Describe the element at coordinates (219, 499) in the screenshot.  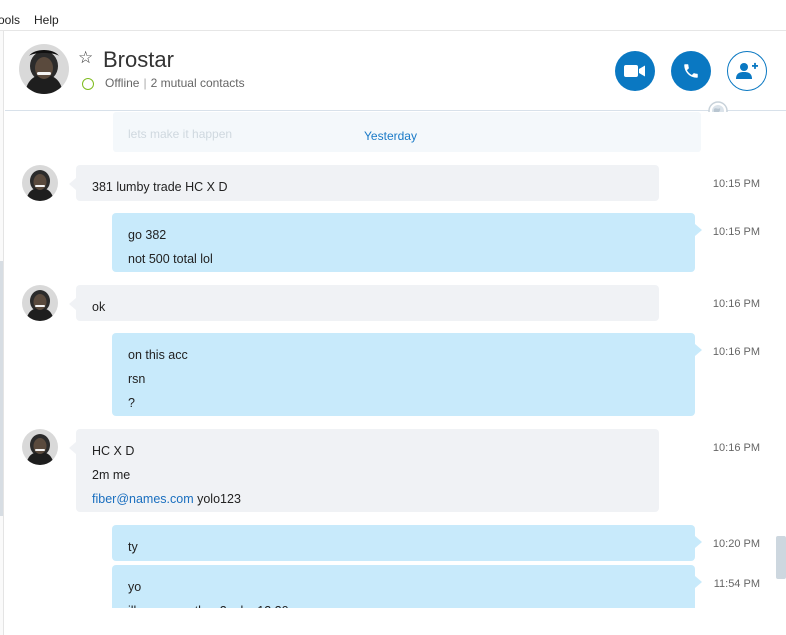
I see `message-text: yolo123` at that location.